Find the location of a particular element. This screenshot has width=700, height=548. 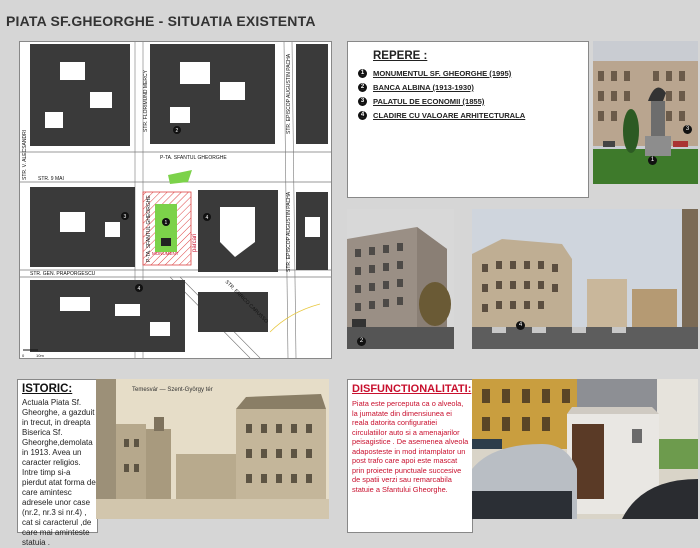

label-alecsandri: STR. V. ALECSANDRI is located at coordinates (25, 155).